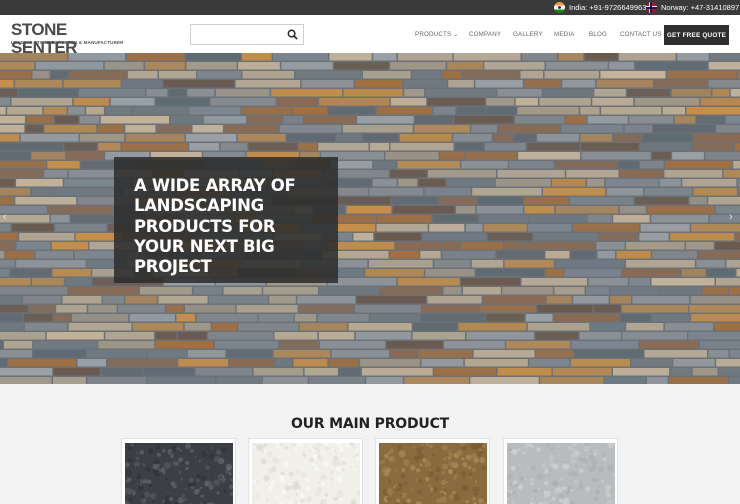  What do you see at coordinates (179, 473) in the screenshot?
I see `granite-swatch` at bounding box center [179, 473].